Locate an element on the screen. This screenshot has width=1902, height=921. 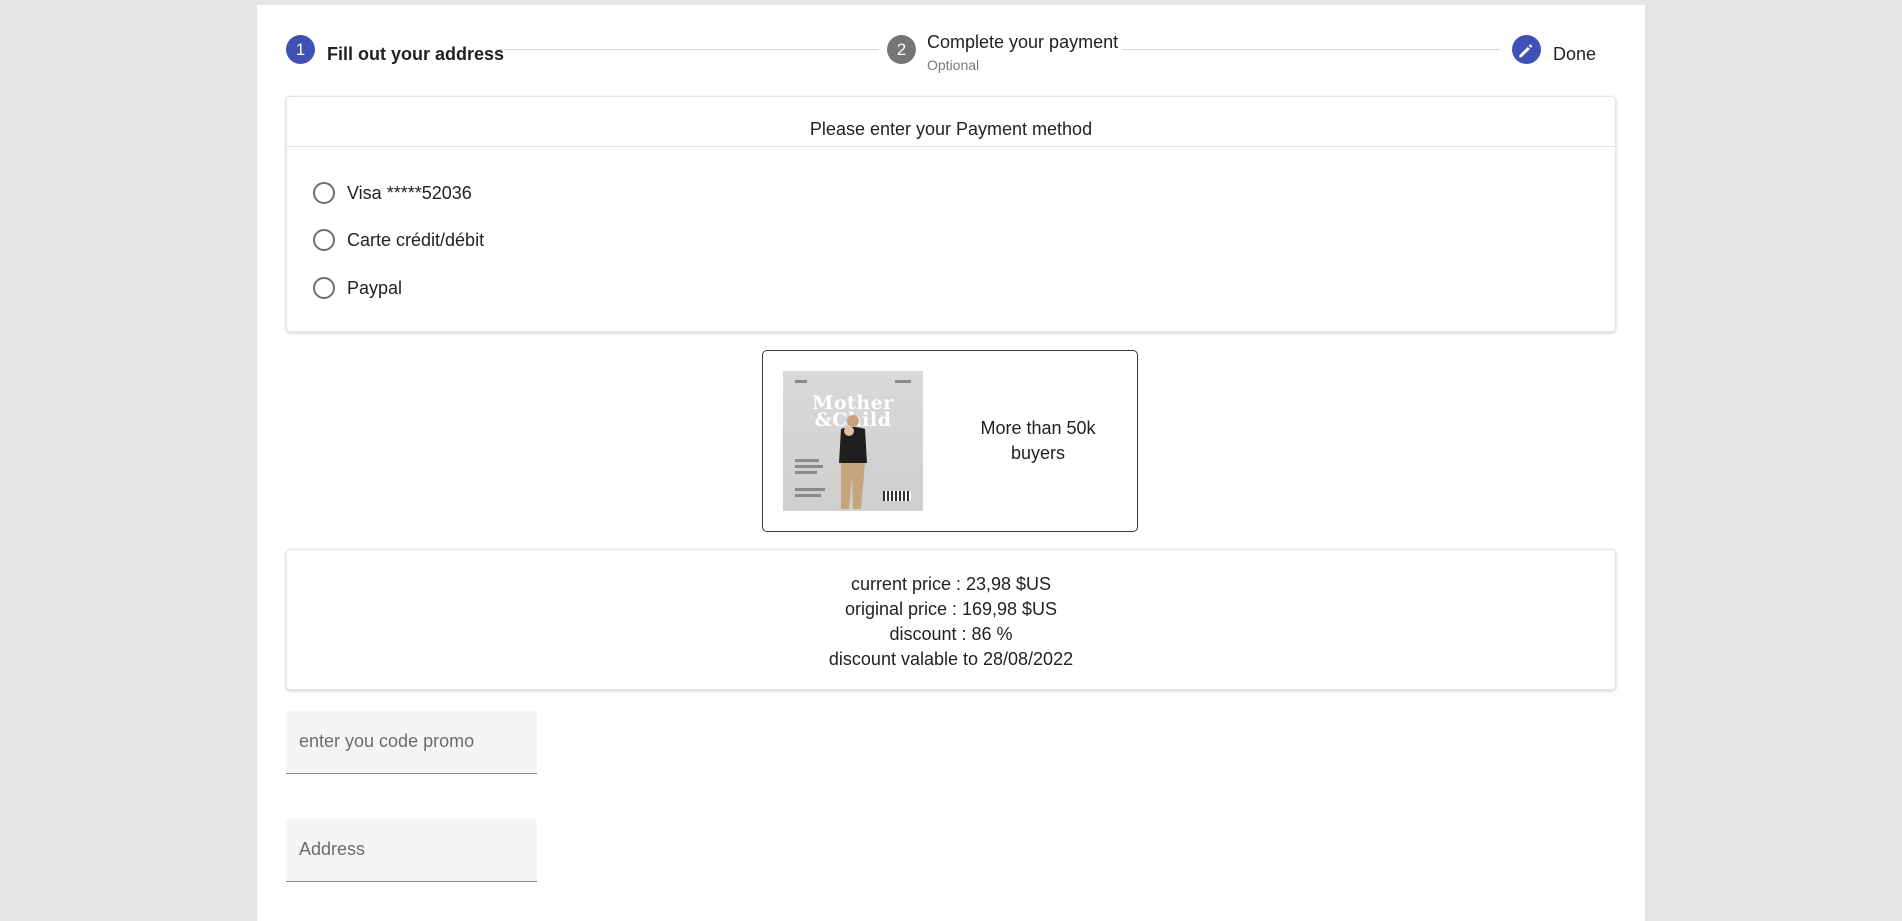
step-1-label: Fill out your address is located at coordinates (415, 54).